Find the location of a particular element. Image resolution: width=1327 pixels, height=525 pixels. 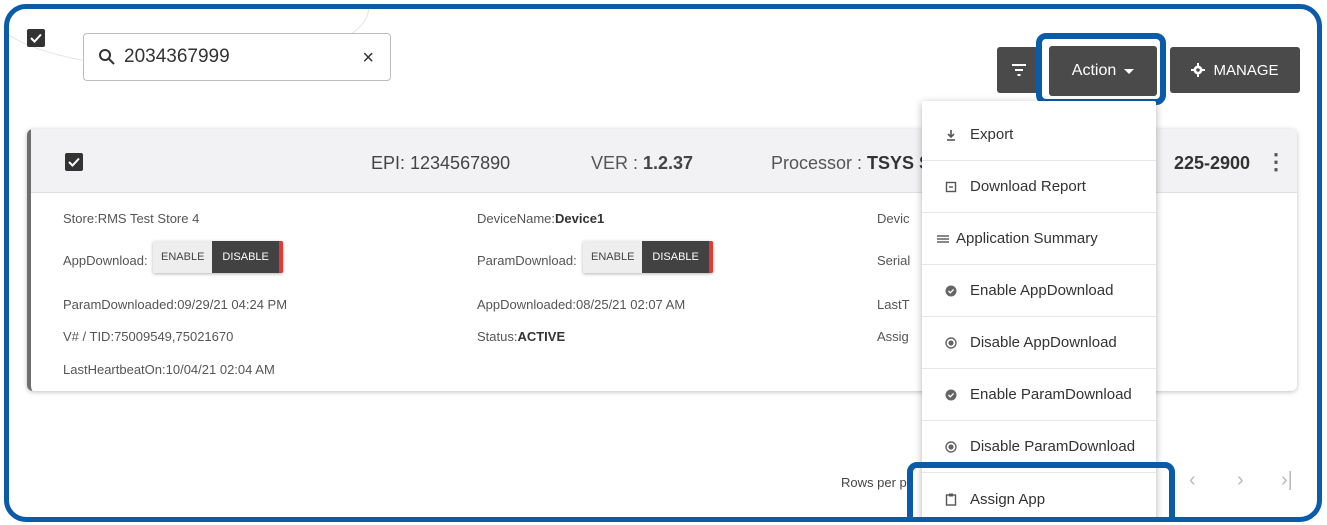

assign-app-highlight-box is located at coordinates (1041, 489).